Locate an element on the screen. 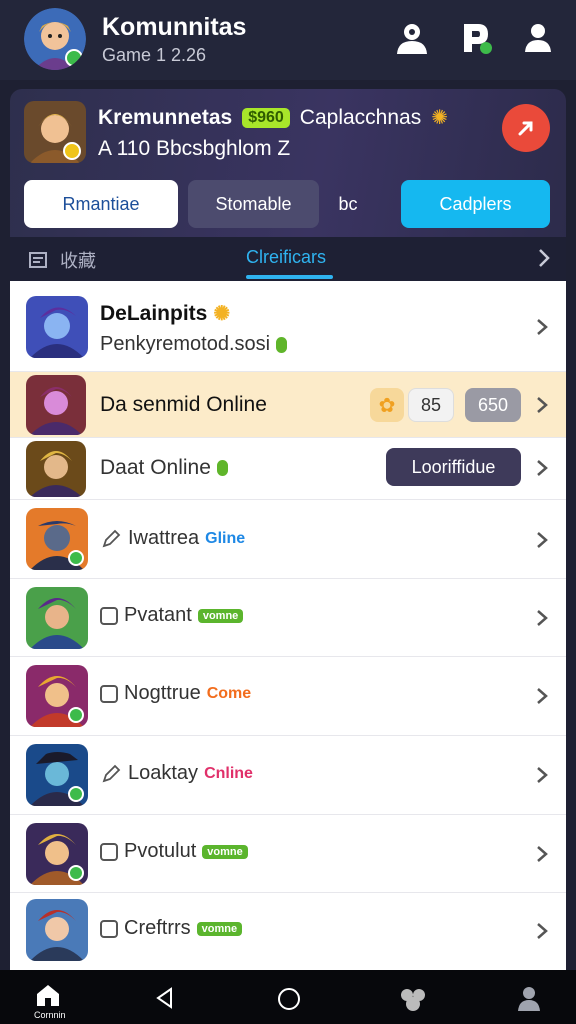  score-badge: $960 is located at coordinates (266, 117).